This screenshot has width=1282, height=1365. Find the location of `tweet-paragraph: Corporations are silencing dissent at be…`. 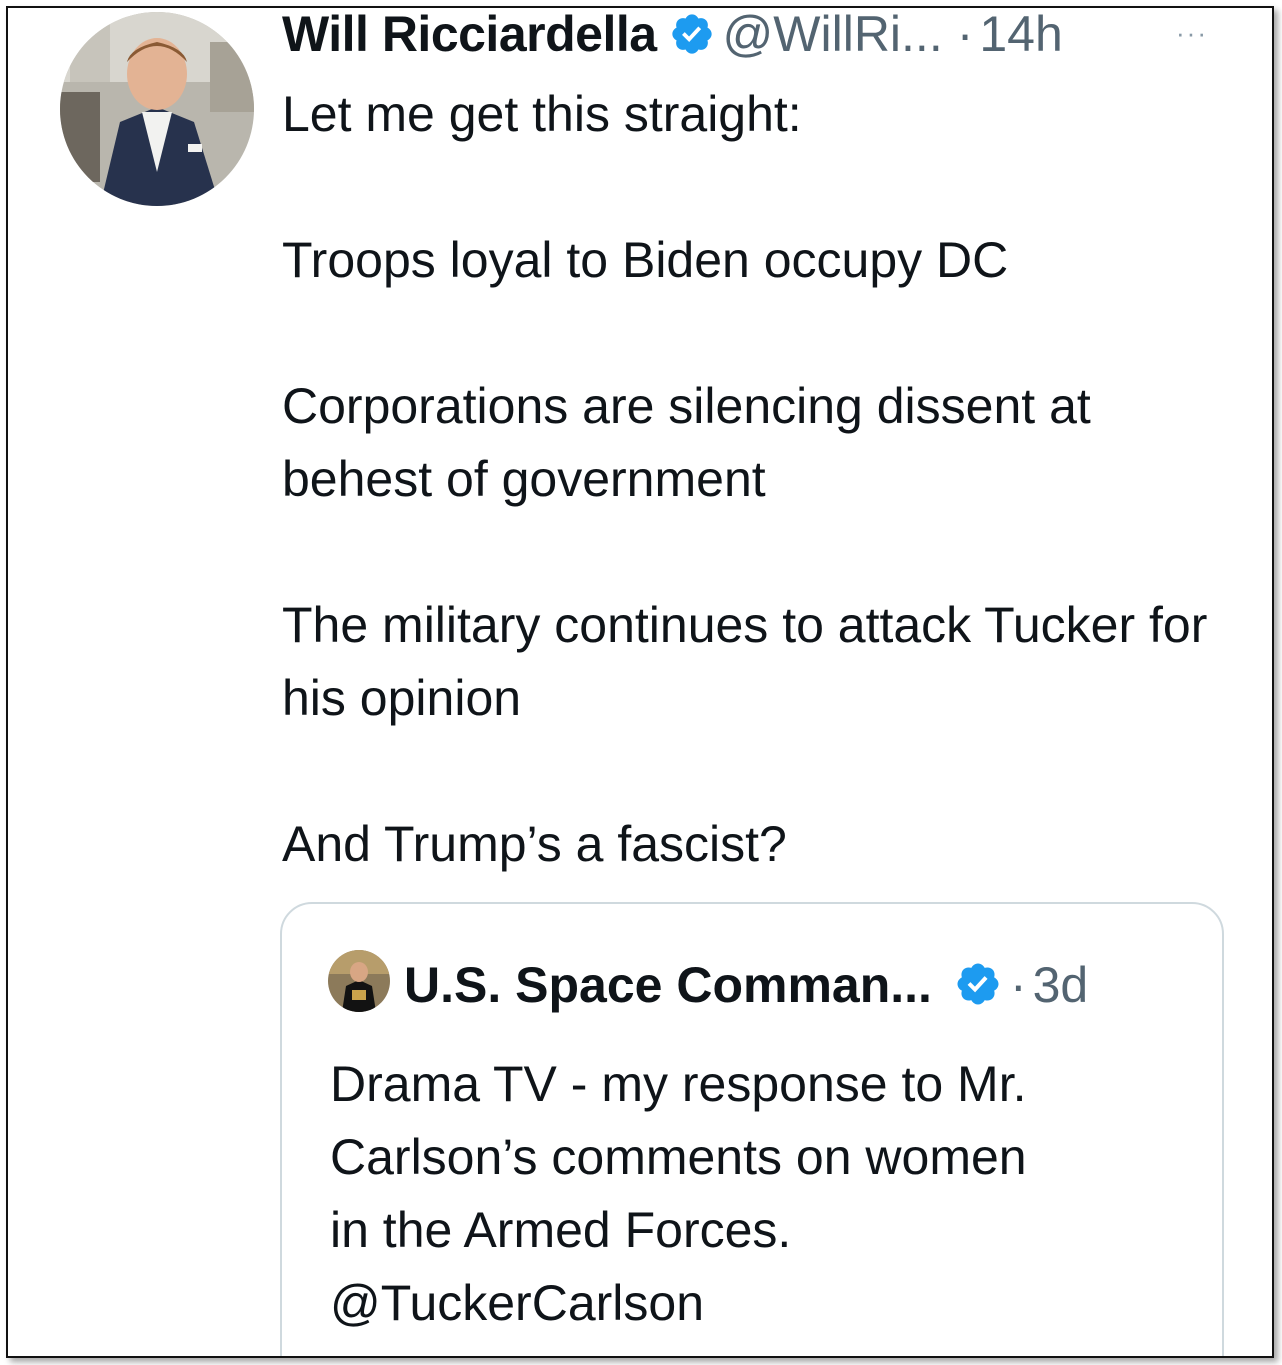

tweet-paragraph: Corporations are silencing dissent at be… is located at coordinates (686, 442).